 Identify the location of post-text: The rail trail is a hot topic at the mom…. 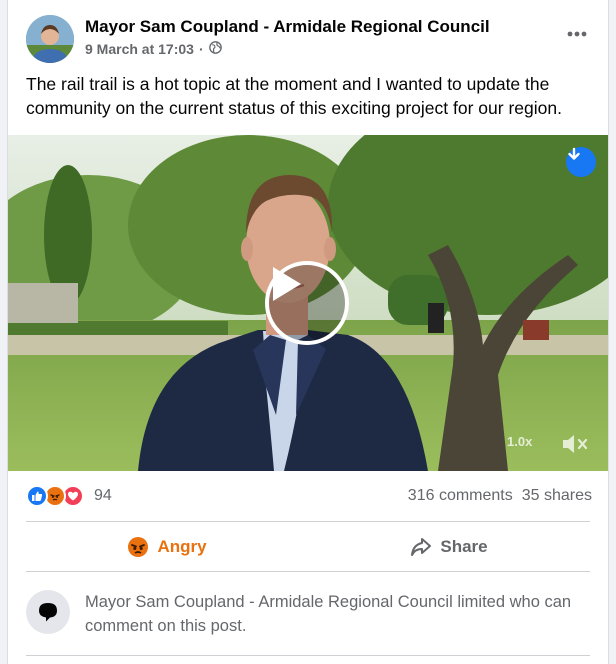
(294, 96).